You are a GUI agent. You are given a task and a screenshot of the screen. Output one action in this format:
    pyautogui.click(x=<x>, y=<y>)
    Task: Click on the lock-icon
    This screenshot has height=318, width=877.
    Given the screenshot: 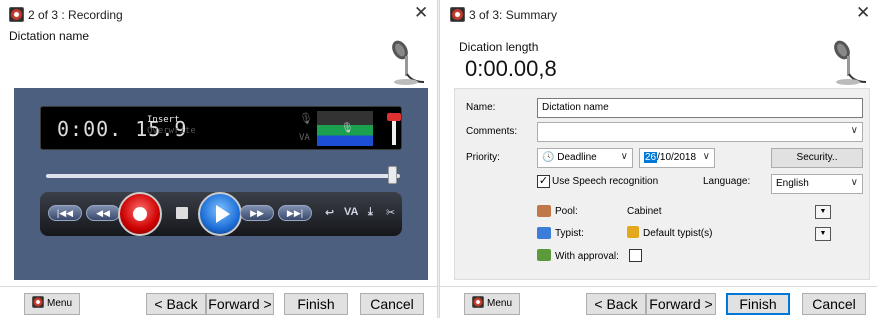 What is the action you would take?
    pyautogui.click(x=633, y=232)
    